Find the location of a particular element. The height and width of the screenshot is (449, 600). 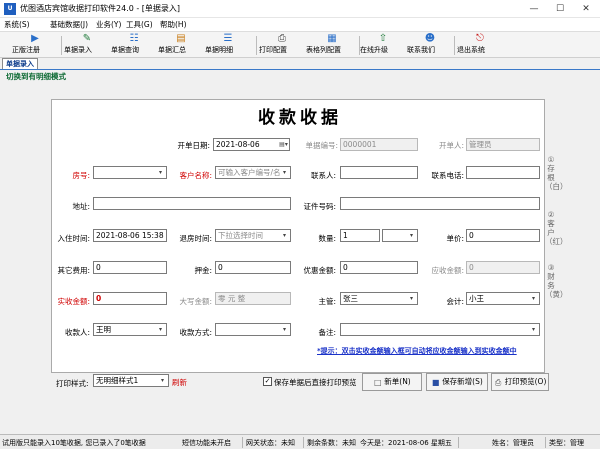

status-sms-left: 剩余条数：未知 is located at coordinates (331, 443).